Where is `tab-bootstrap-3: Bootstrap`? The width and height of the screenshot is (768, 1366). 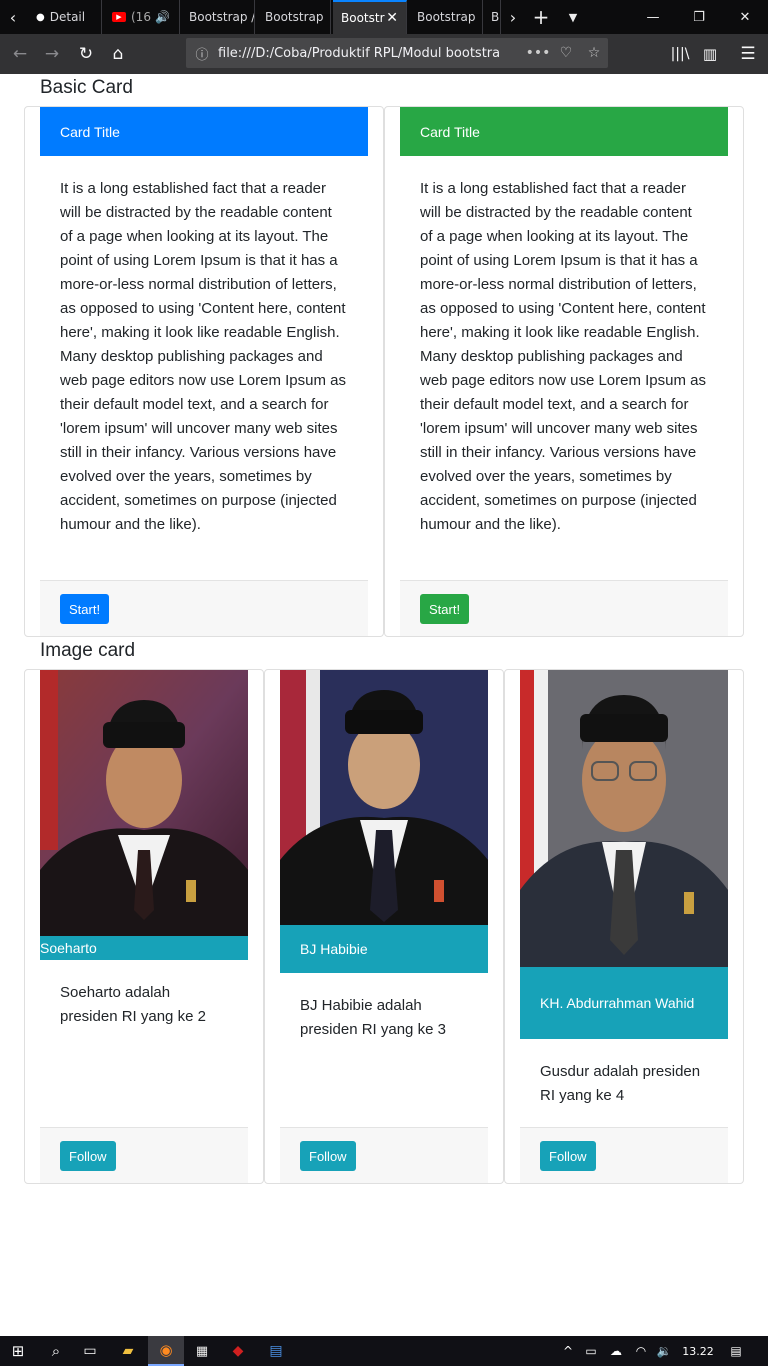 tab-bootstrap-3: Bootstrap is located at coordinates (446, 17).